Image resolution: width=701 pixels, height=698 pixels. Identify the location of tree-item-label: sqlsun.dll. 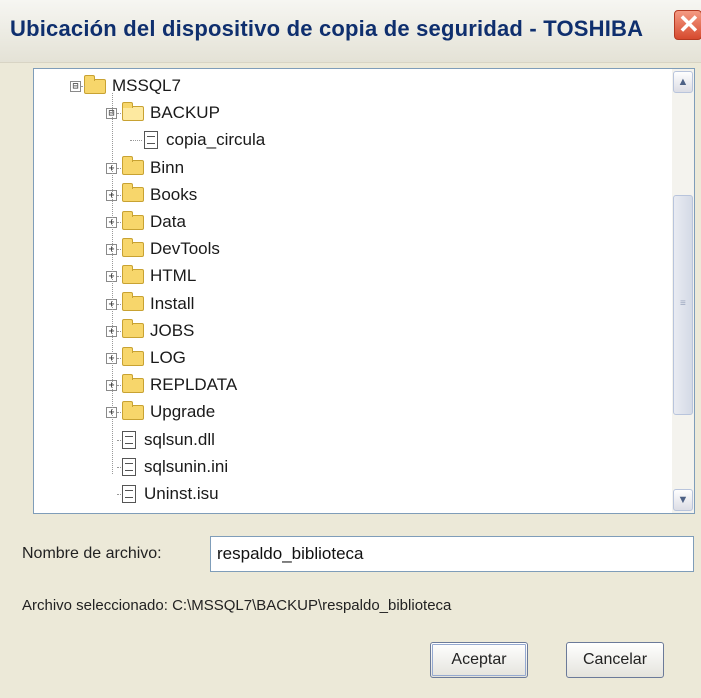
(179, 439).